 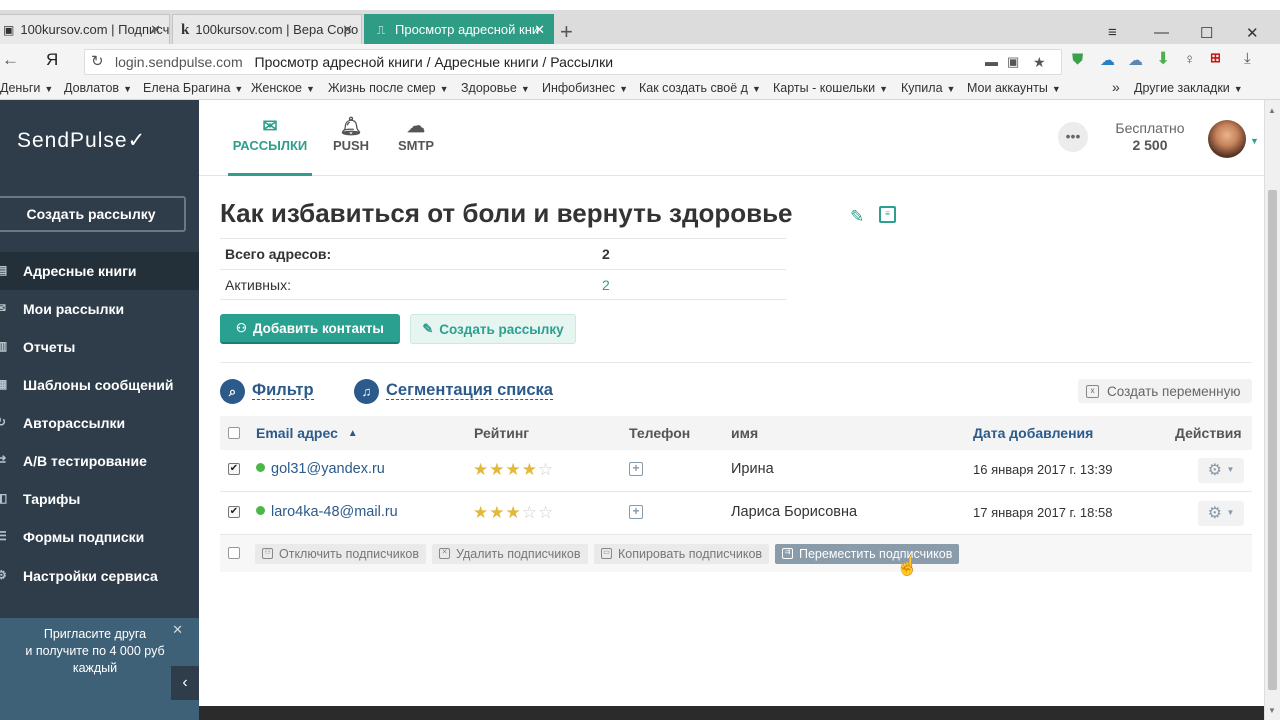 I want to click on edit-icon: ✎, so click(x=428, y=328).